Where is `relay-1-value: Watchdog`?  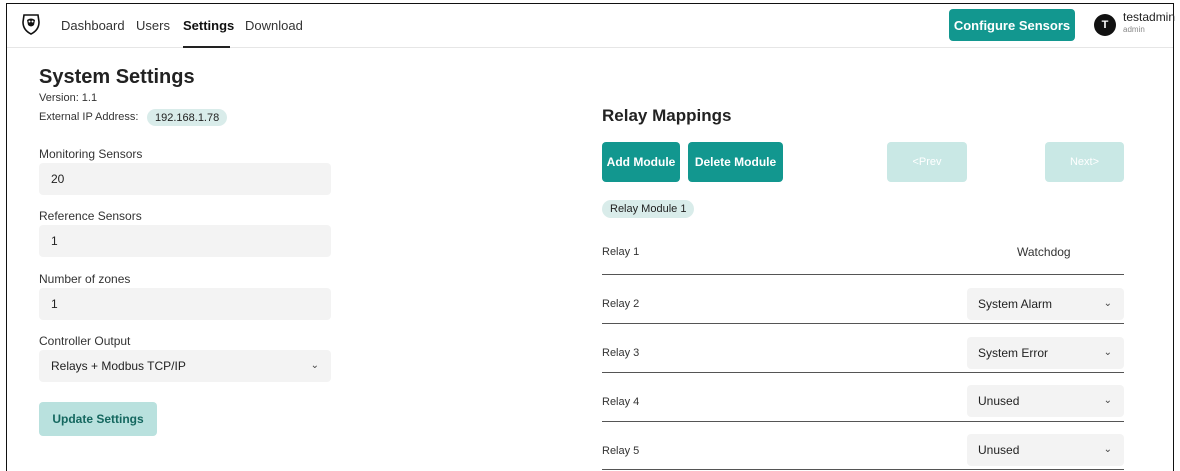 relay-1-value: Watchdog is located at coordinates (1044, 252).